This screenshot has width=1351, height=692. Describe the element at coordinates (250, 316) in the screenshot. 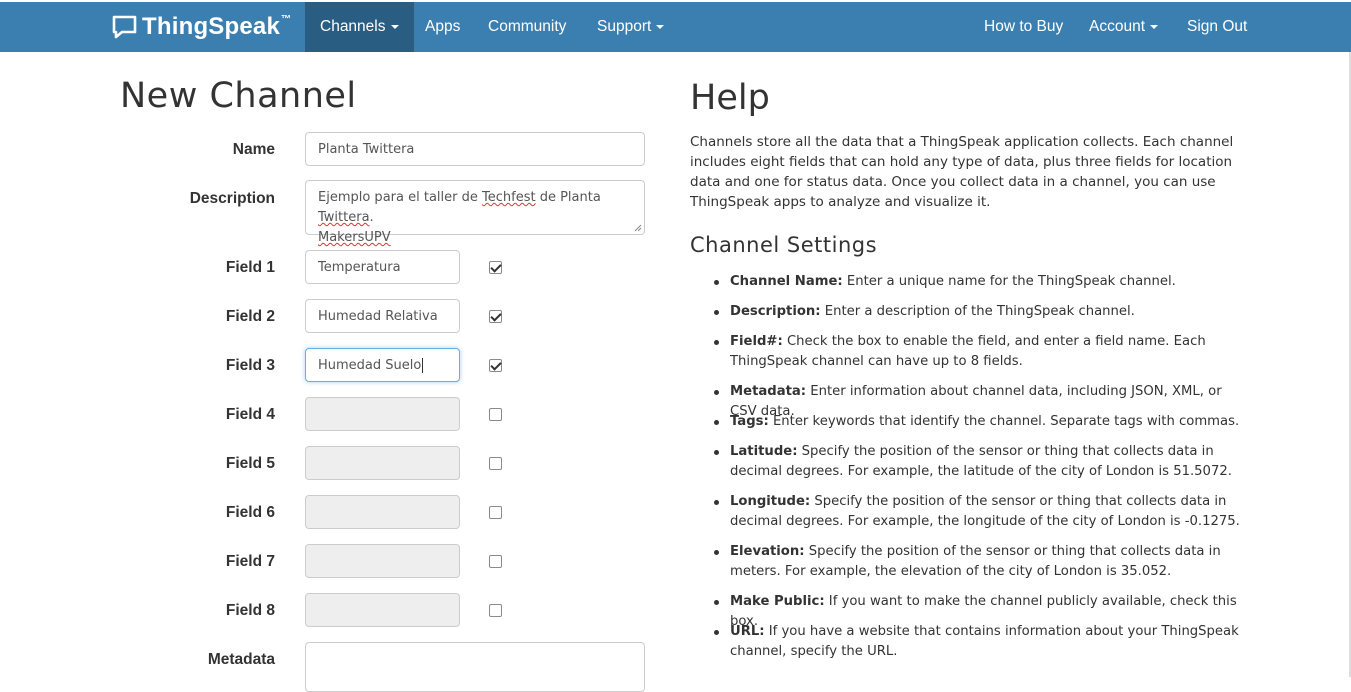

I see `field-2-label: Field 2` at that location.